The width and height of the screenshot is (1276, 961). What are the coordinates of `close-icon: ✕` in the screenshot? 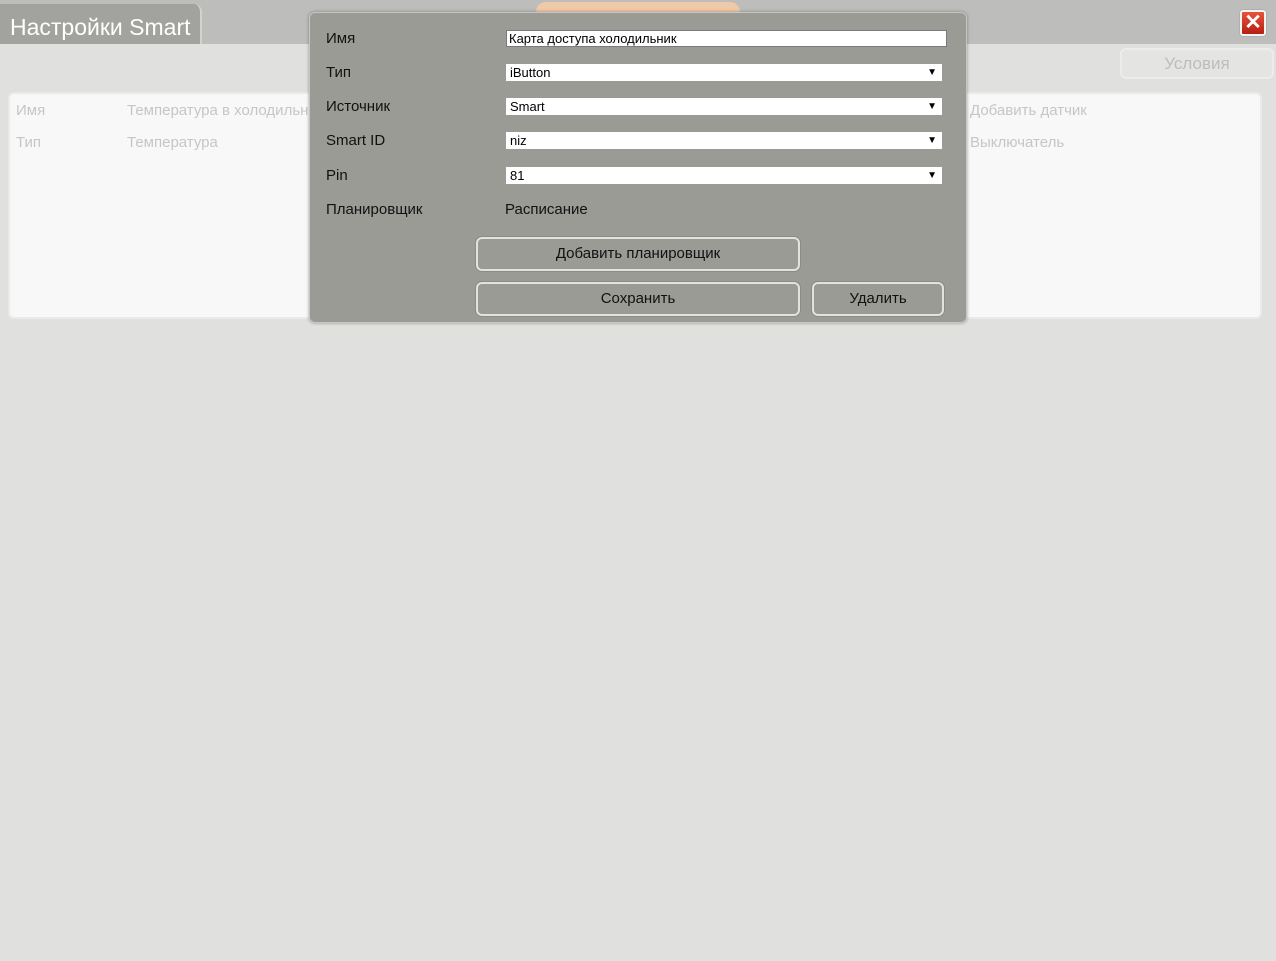 It's located at (1253, 22).